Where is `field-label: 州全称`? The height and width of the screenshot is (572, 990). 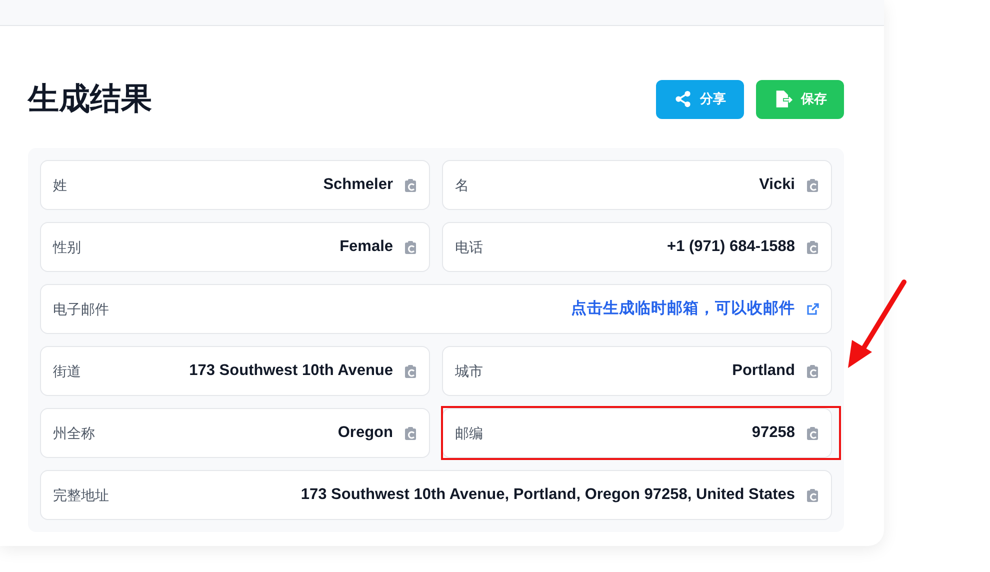 field-label: 州全称 is located at coordinates (74, 433).